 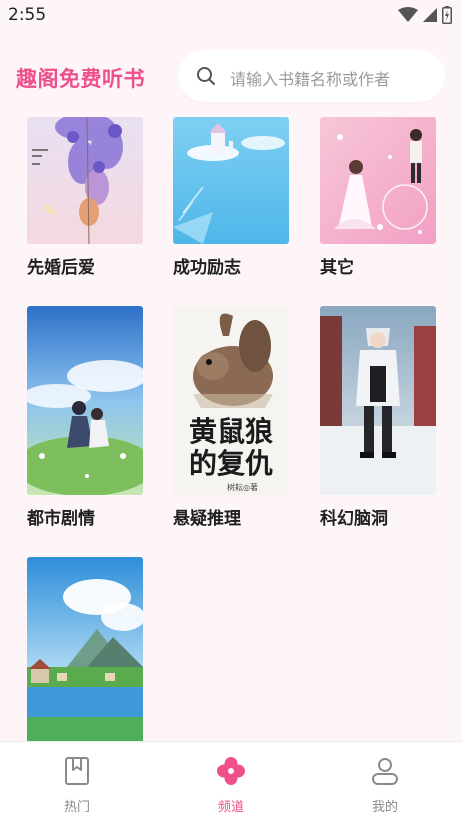 I want to click on bottom-navigation: 热门 频道 我的, so click(x=231, y=782).